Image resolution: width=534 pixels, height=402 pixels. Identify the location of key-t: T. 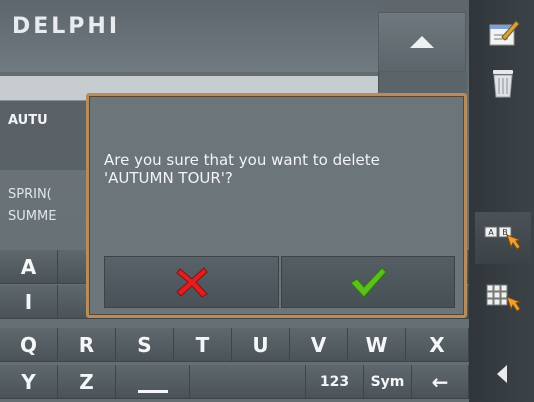
(203, 345).